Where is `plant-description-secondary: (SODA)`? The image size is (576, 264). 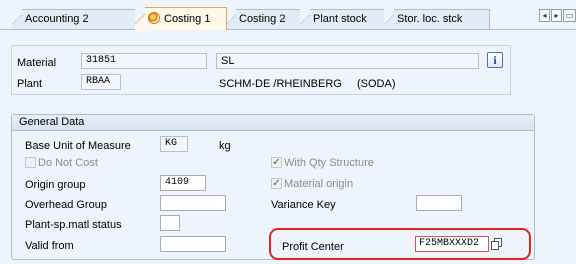 plant-description-secondary: (SODA) is located at coordinates (376, 84).